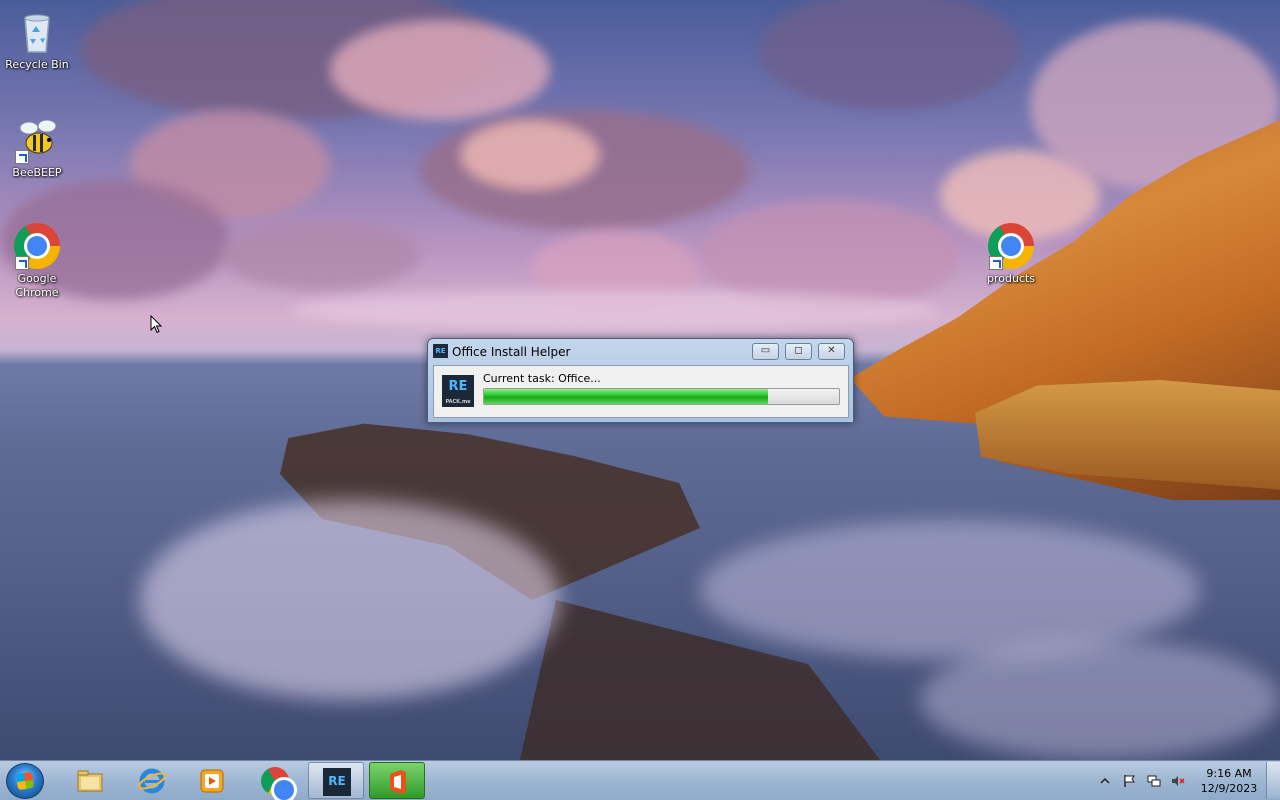 The width and height of the screenshot is (1280, 800). I want to click on window-title: Office Install Helper, so click(511, 352).